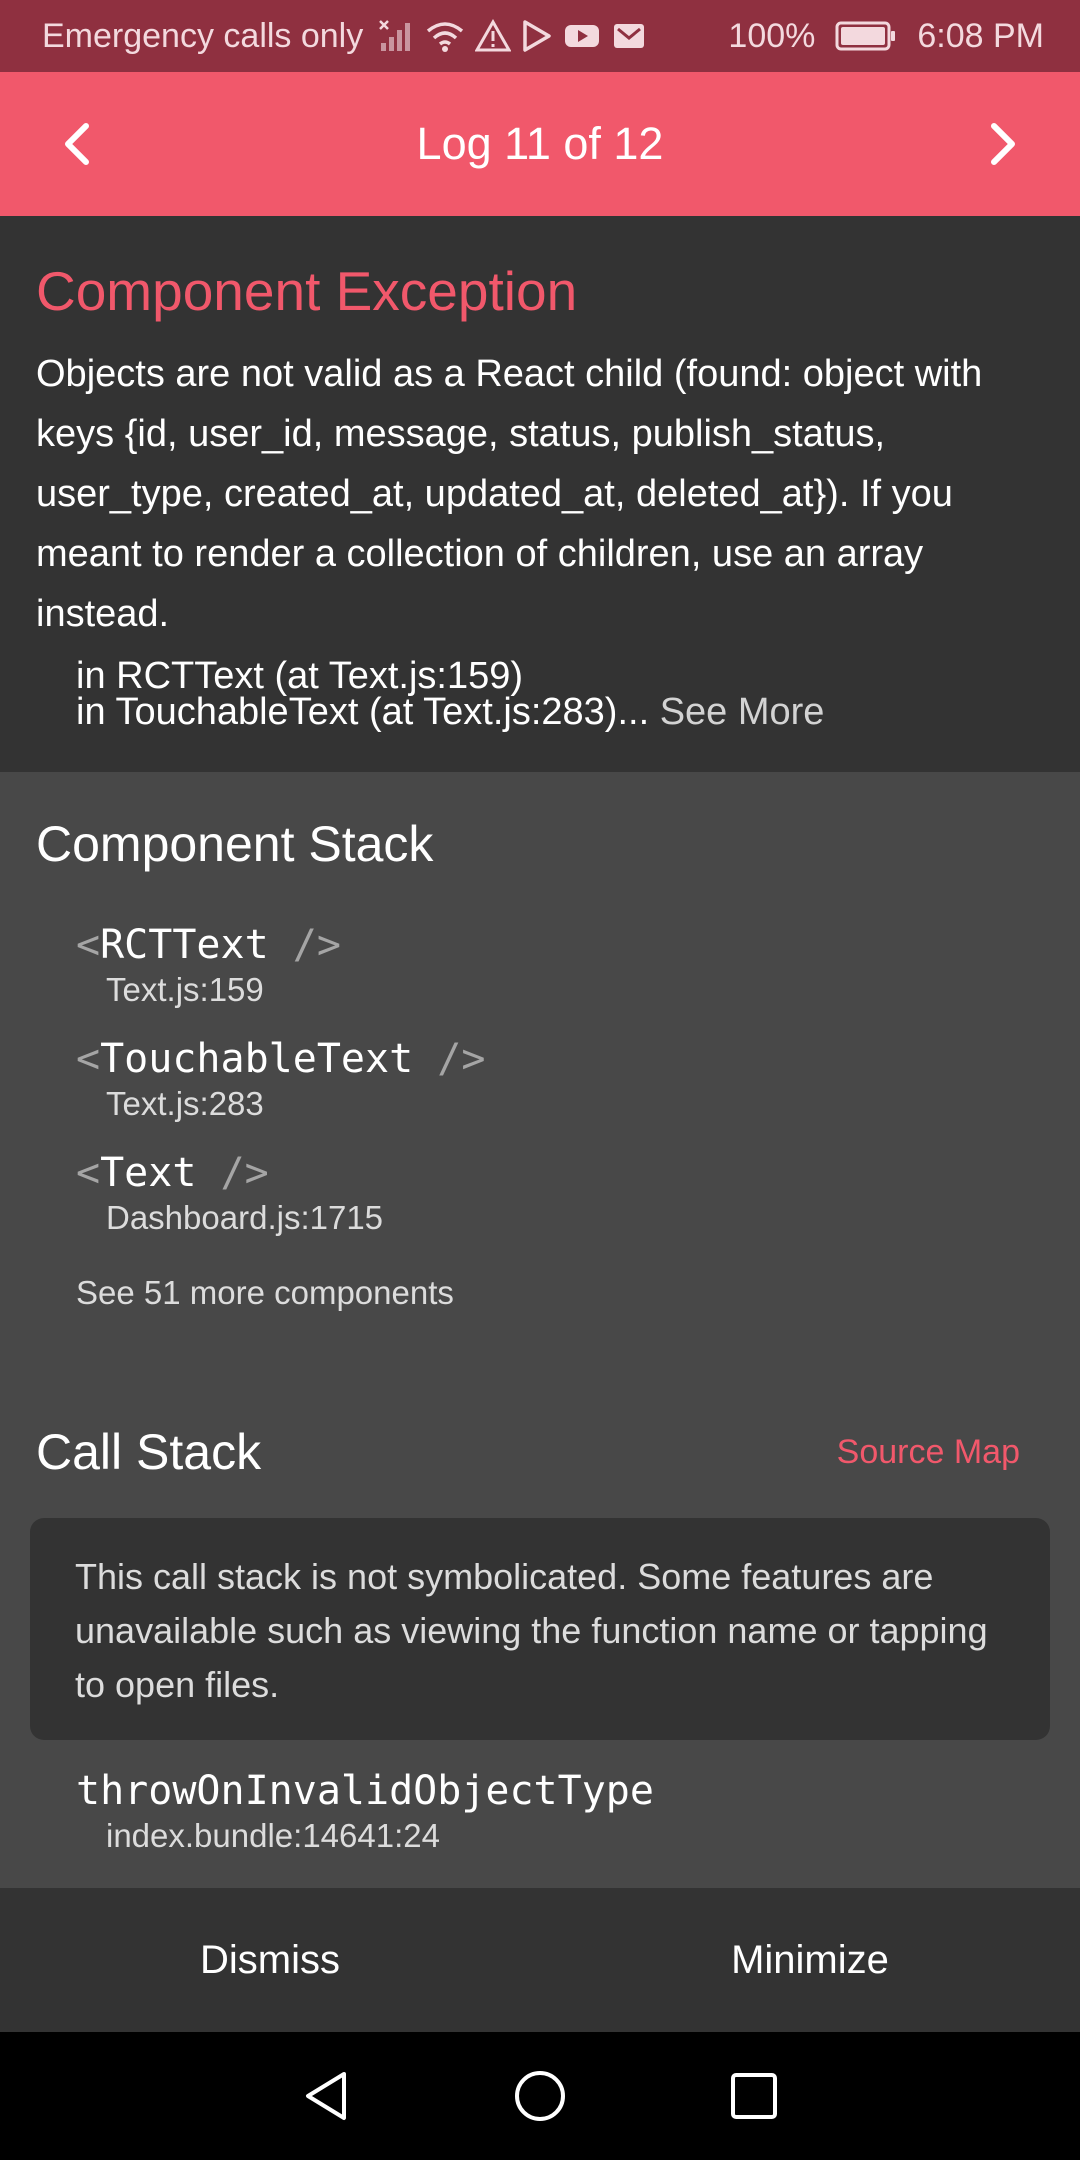 The width and height of the screenshot is (1080, 2160). I want to click on back-triangle-icon, so click(326, 2096).